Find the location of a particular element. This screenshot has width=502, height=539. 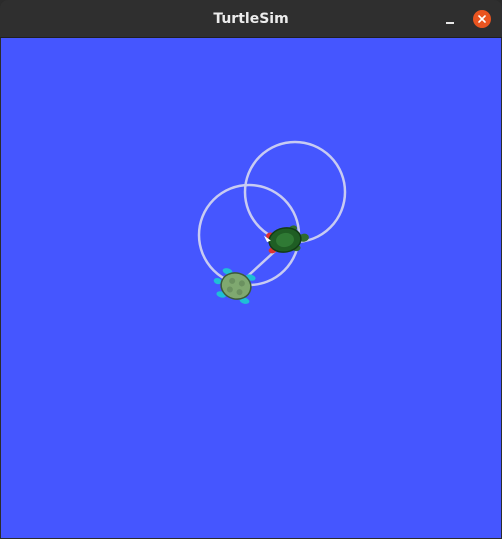

close-button is located at coordinates (482, 19).